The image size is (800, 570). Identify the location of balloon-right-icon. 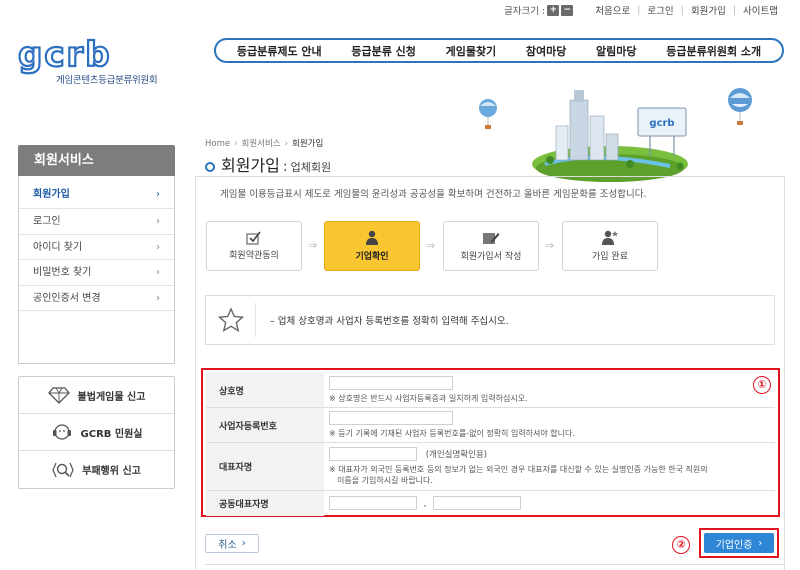
(740, 106).